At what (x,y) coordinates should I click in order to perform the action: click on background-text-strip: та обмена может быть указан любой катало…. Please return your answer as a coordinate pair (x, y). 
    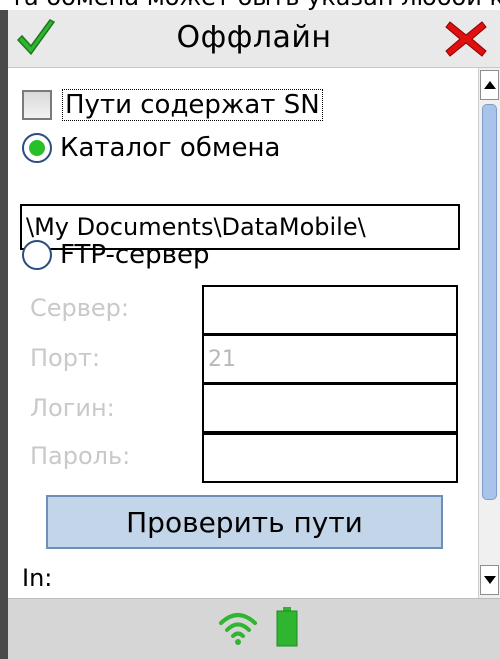
    Looking at the image, I should click on (250, 5).